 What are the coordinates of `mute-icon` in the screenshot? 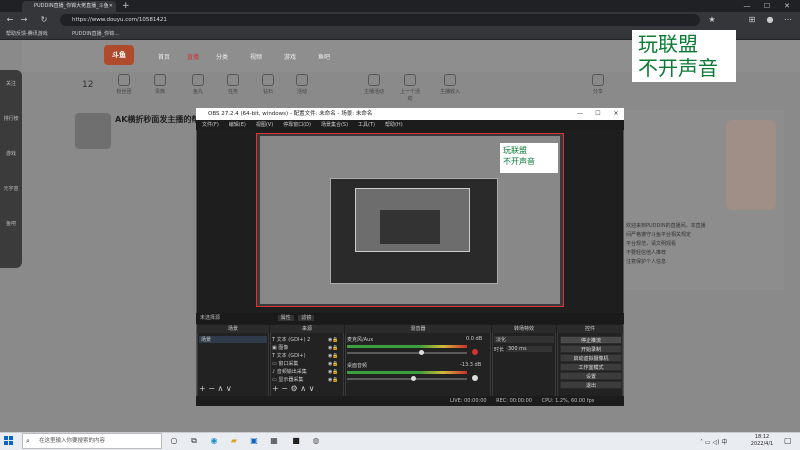 It's located at (475, 352).